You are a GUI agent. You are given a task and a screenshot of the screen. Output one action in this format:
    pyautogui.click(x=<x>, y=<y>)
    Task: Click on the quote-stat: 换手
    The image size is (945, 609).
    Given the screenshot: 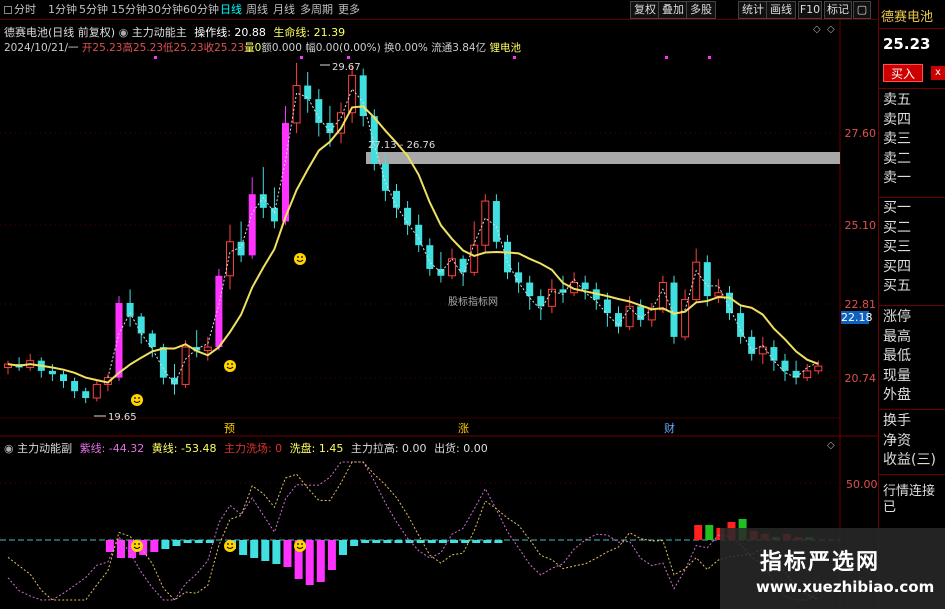 What is the action you would take?
    pyautogui.click(x=897, y=421)
    